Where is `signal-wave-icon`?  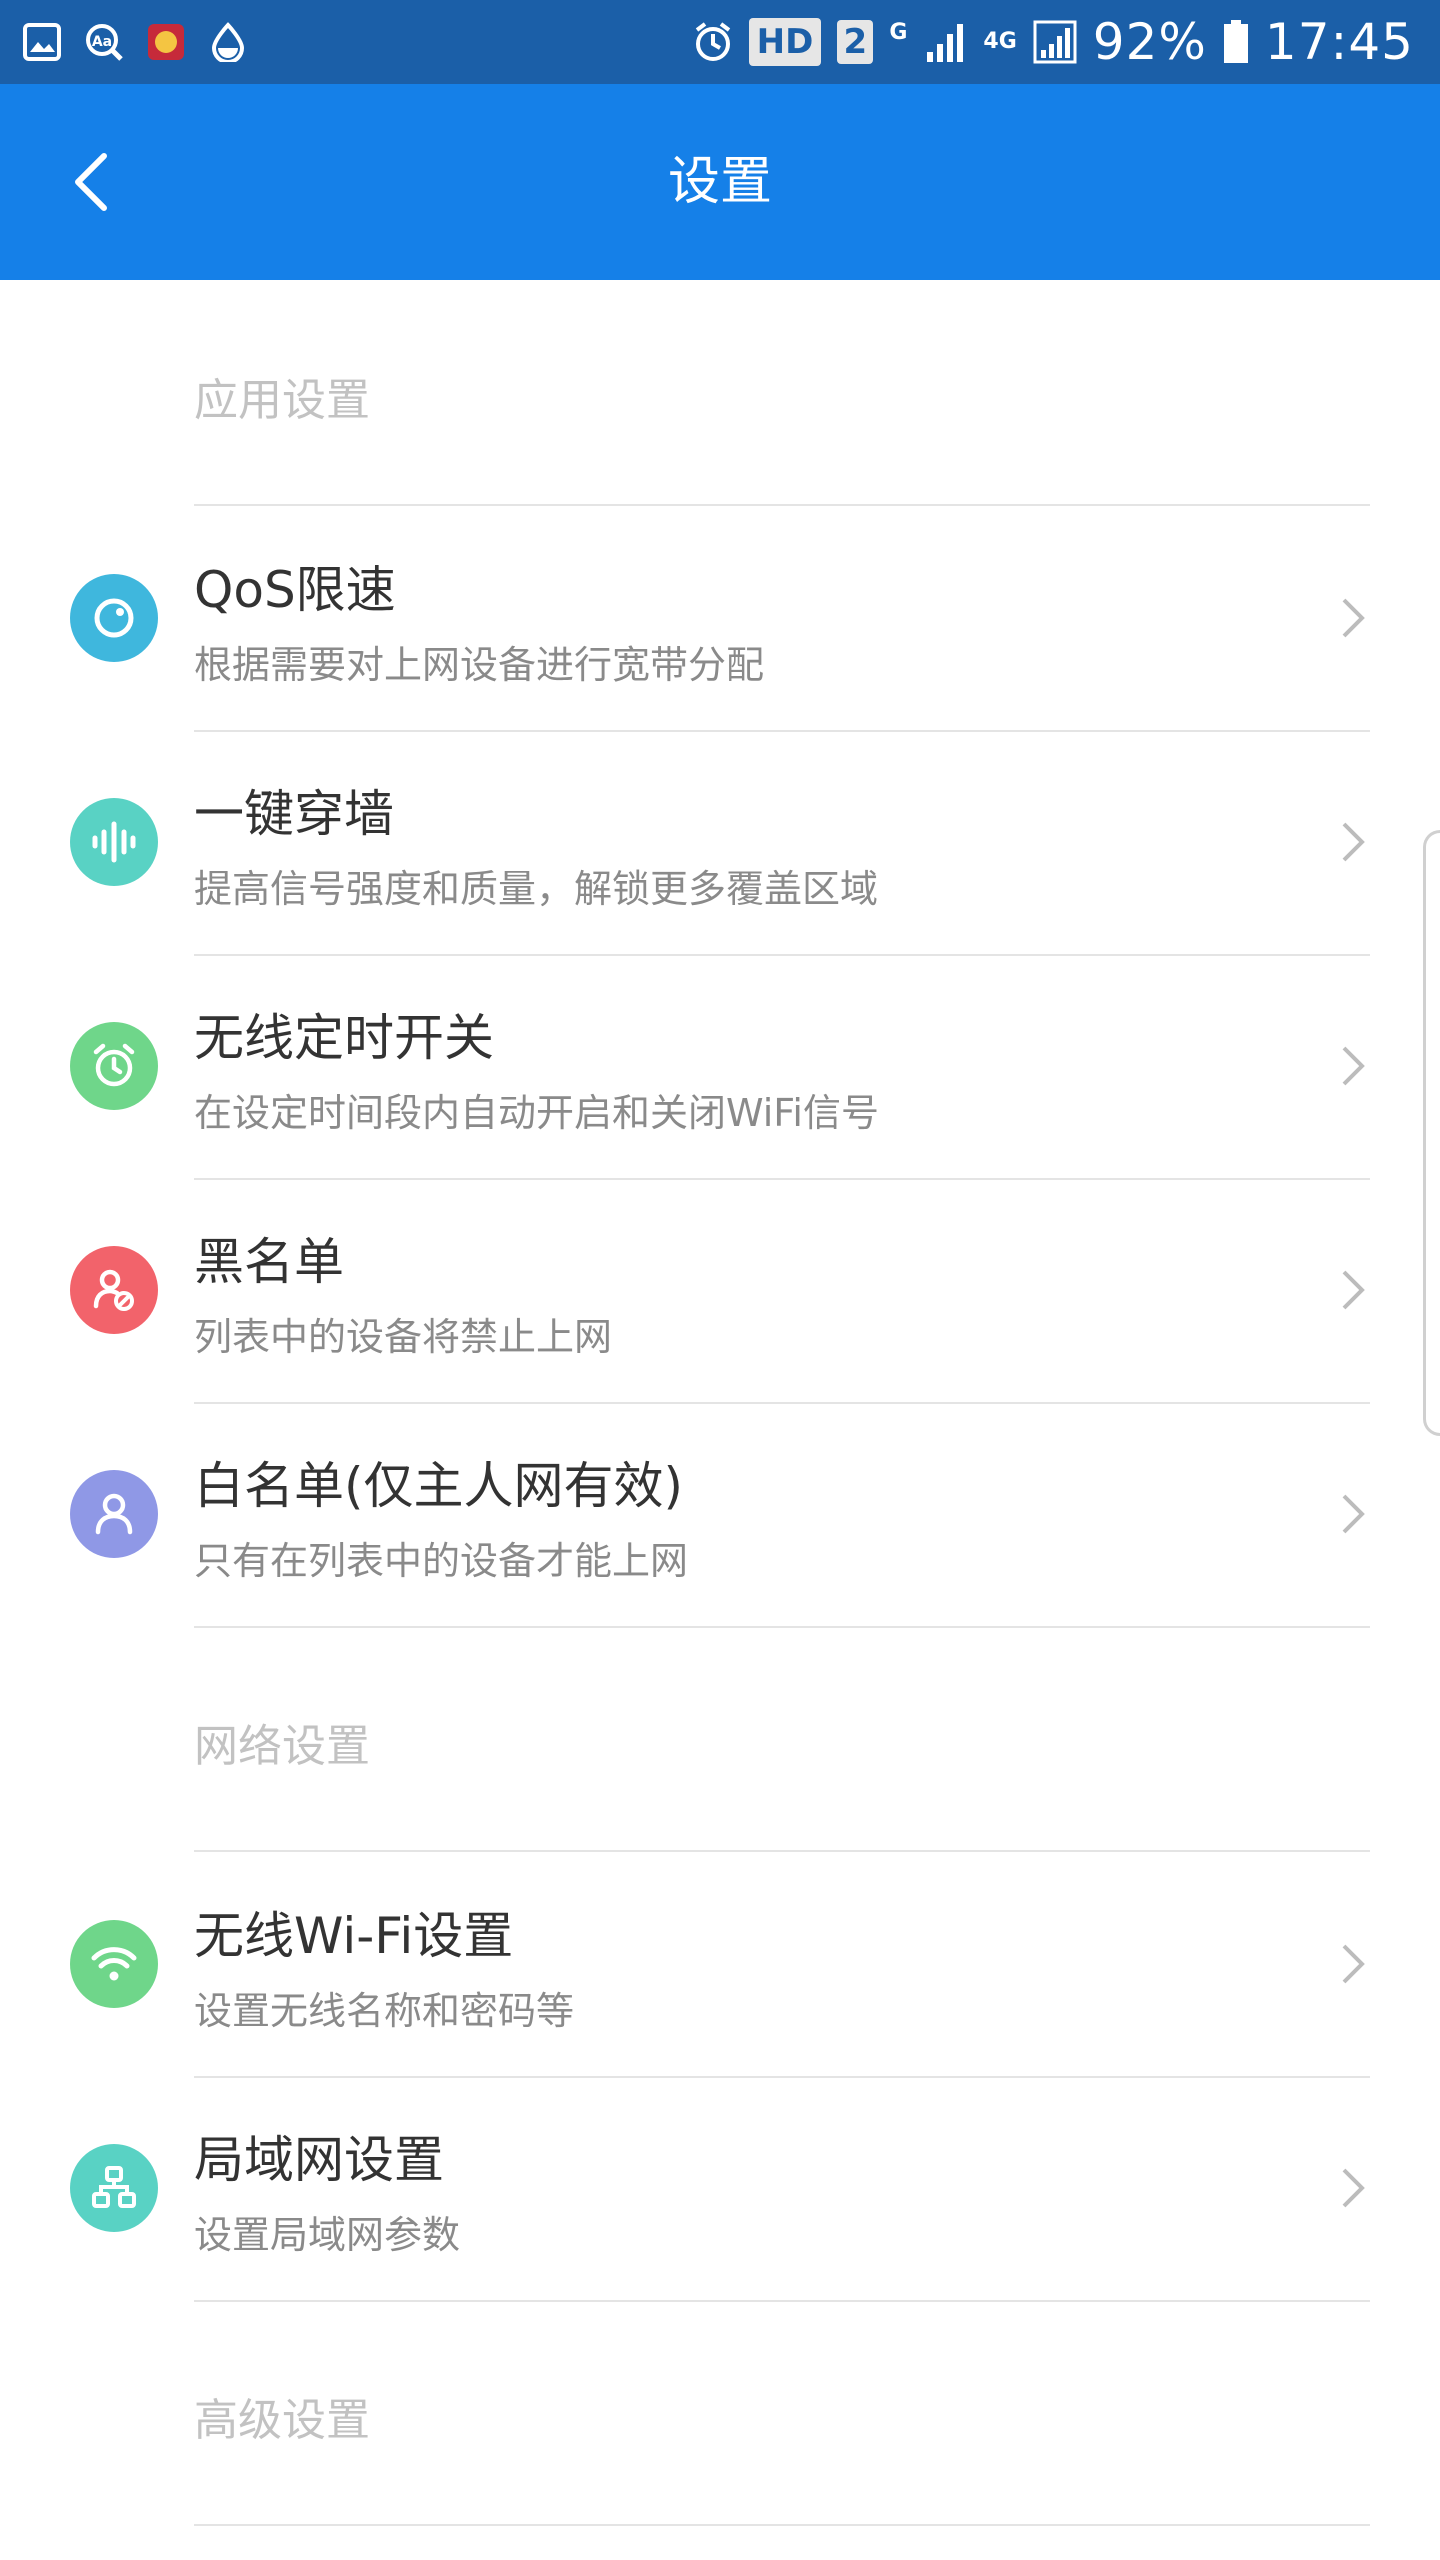
signal-wave-icon is located at coordinates (114, 842).